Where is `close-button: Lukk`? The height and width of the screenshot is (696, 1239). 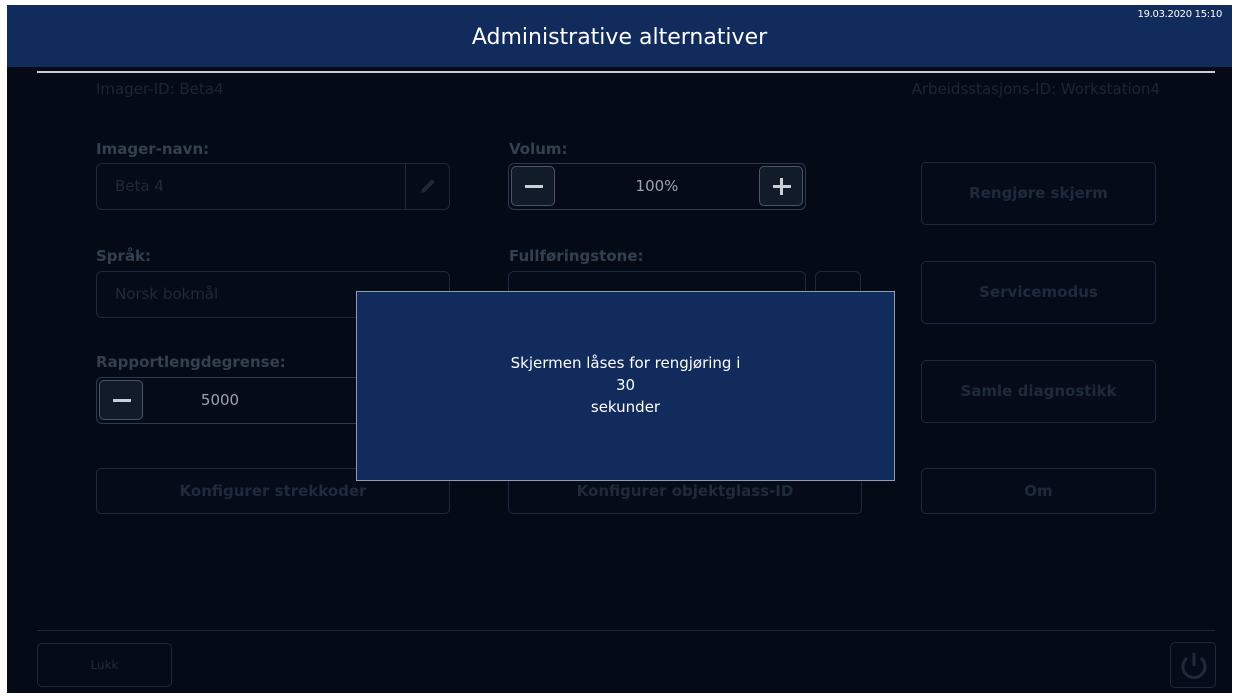 close-button: Lukk is located at coordinates (104, 665).